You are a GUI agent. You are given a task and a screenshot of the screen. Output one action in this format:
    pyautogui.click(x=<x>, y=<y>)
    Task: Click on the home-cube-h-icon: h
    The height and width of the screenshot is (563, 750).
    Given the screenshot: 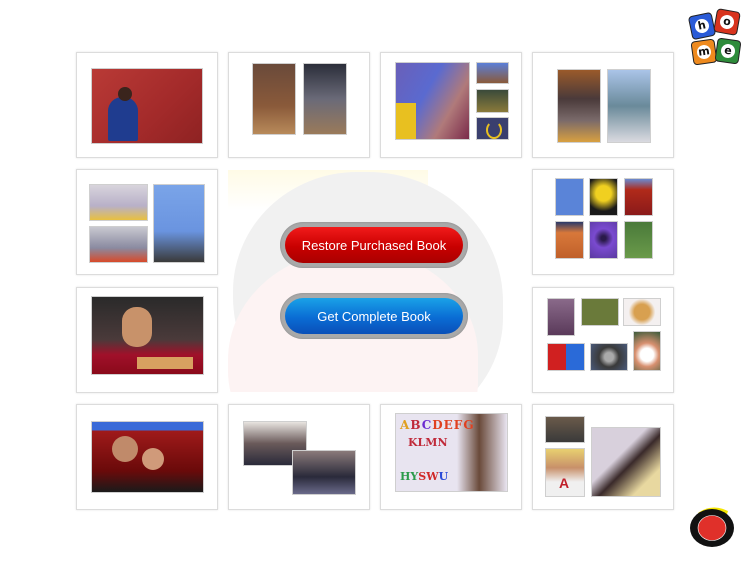 What is the action you would take?
    pyautogui.click(x=702, y=26)
    